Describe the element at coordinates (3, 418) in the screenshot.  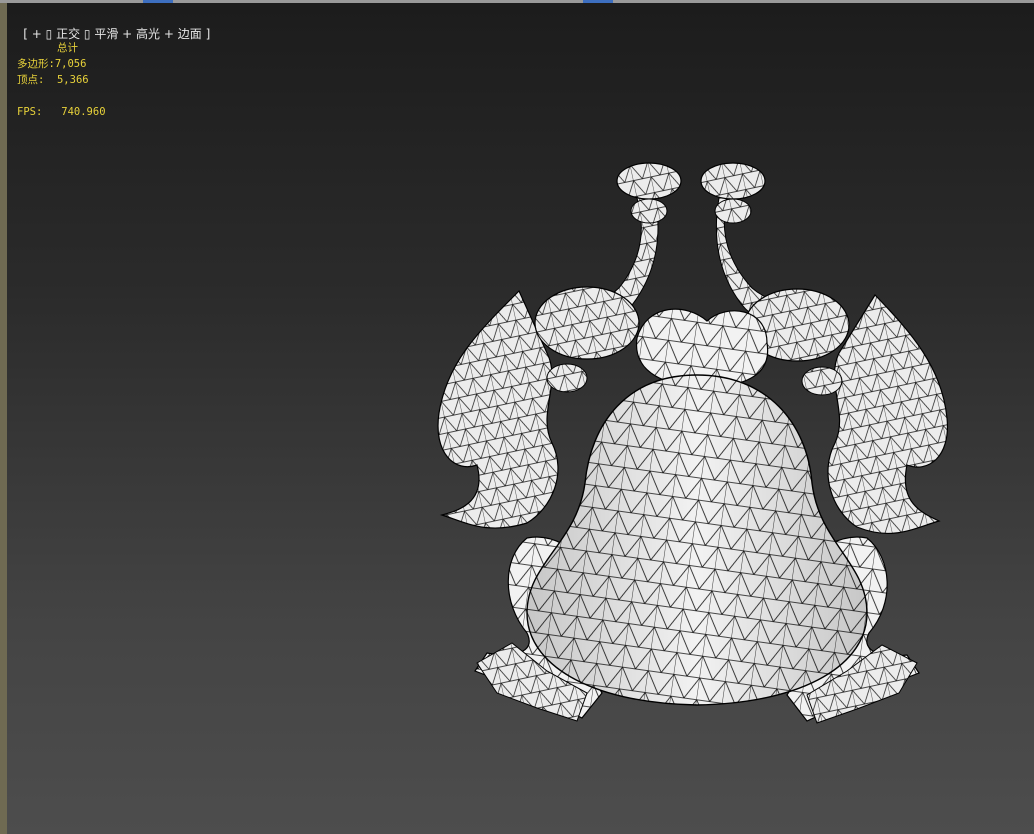
I see `left-panel-edge` at that location.